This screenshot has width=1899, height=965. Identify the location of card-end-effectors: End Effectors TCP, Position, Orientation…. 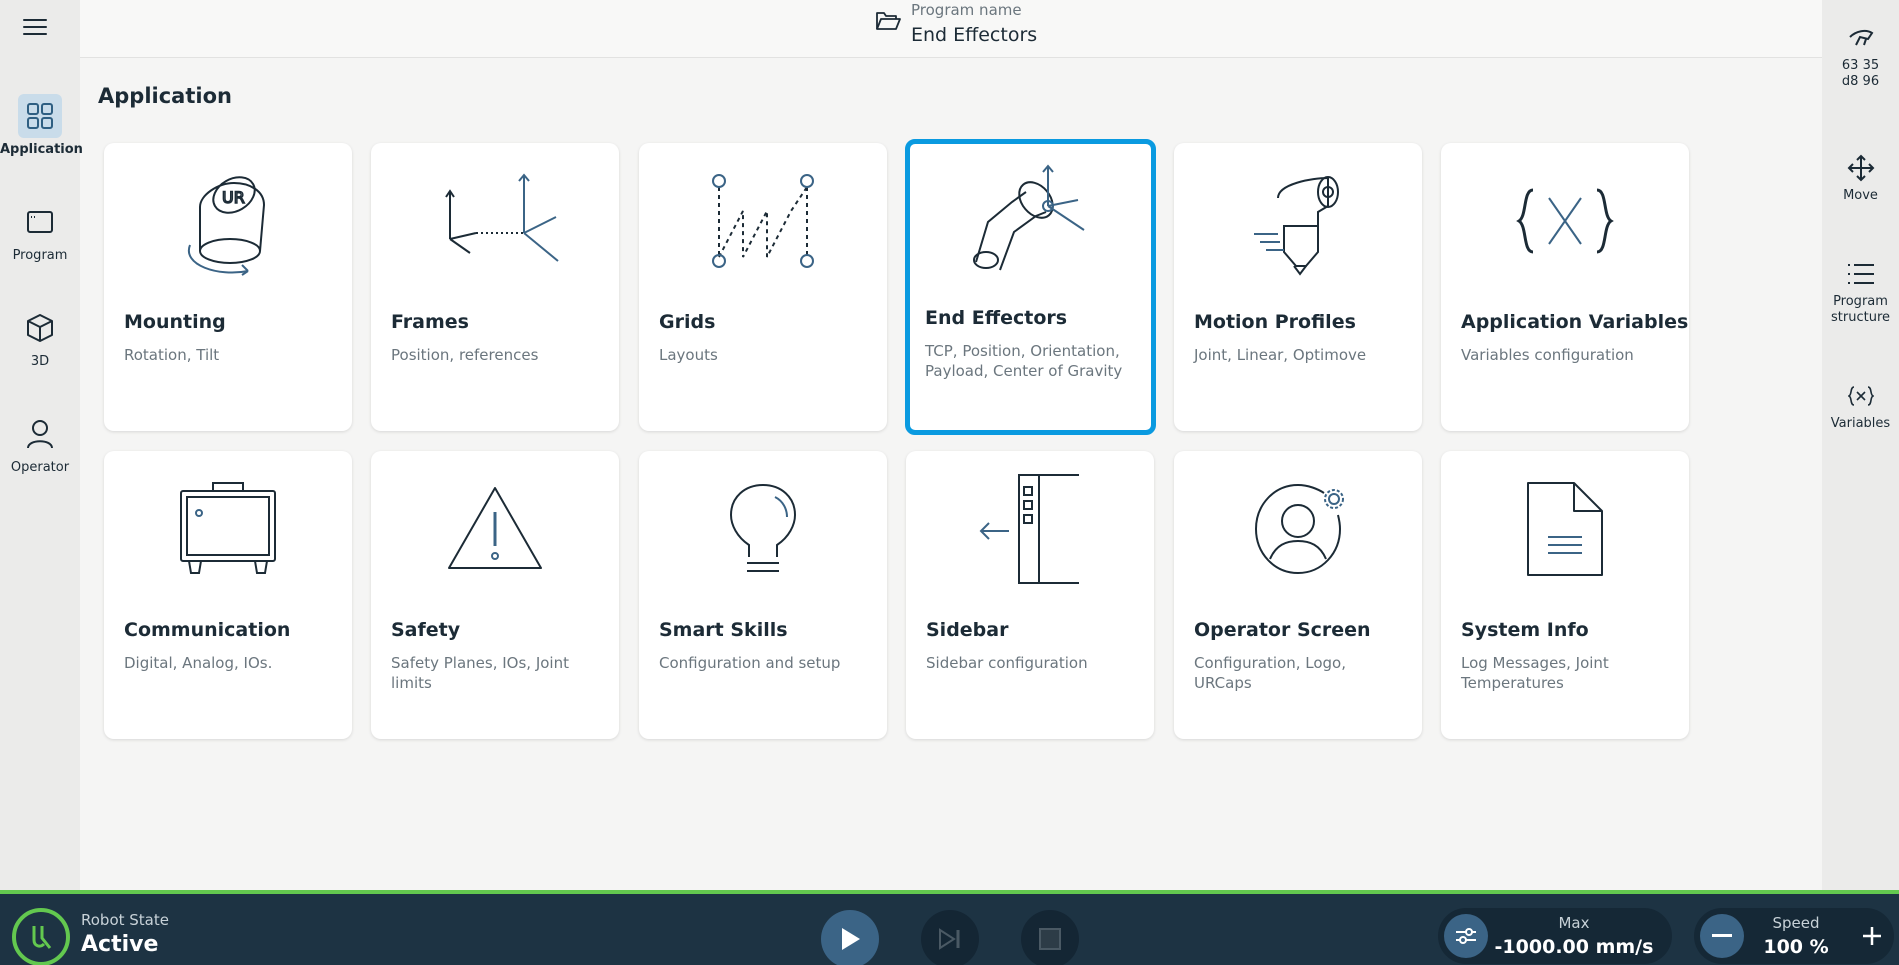
(1030, 287).